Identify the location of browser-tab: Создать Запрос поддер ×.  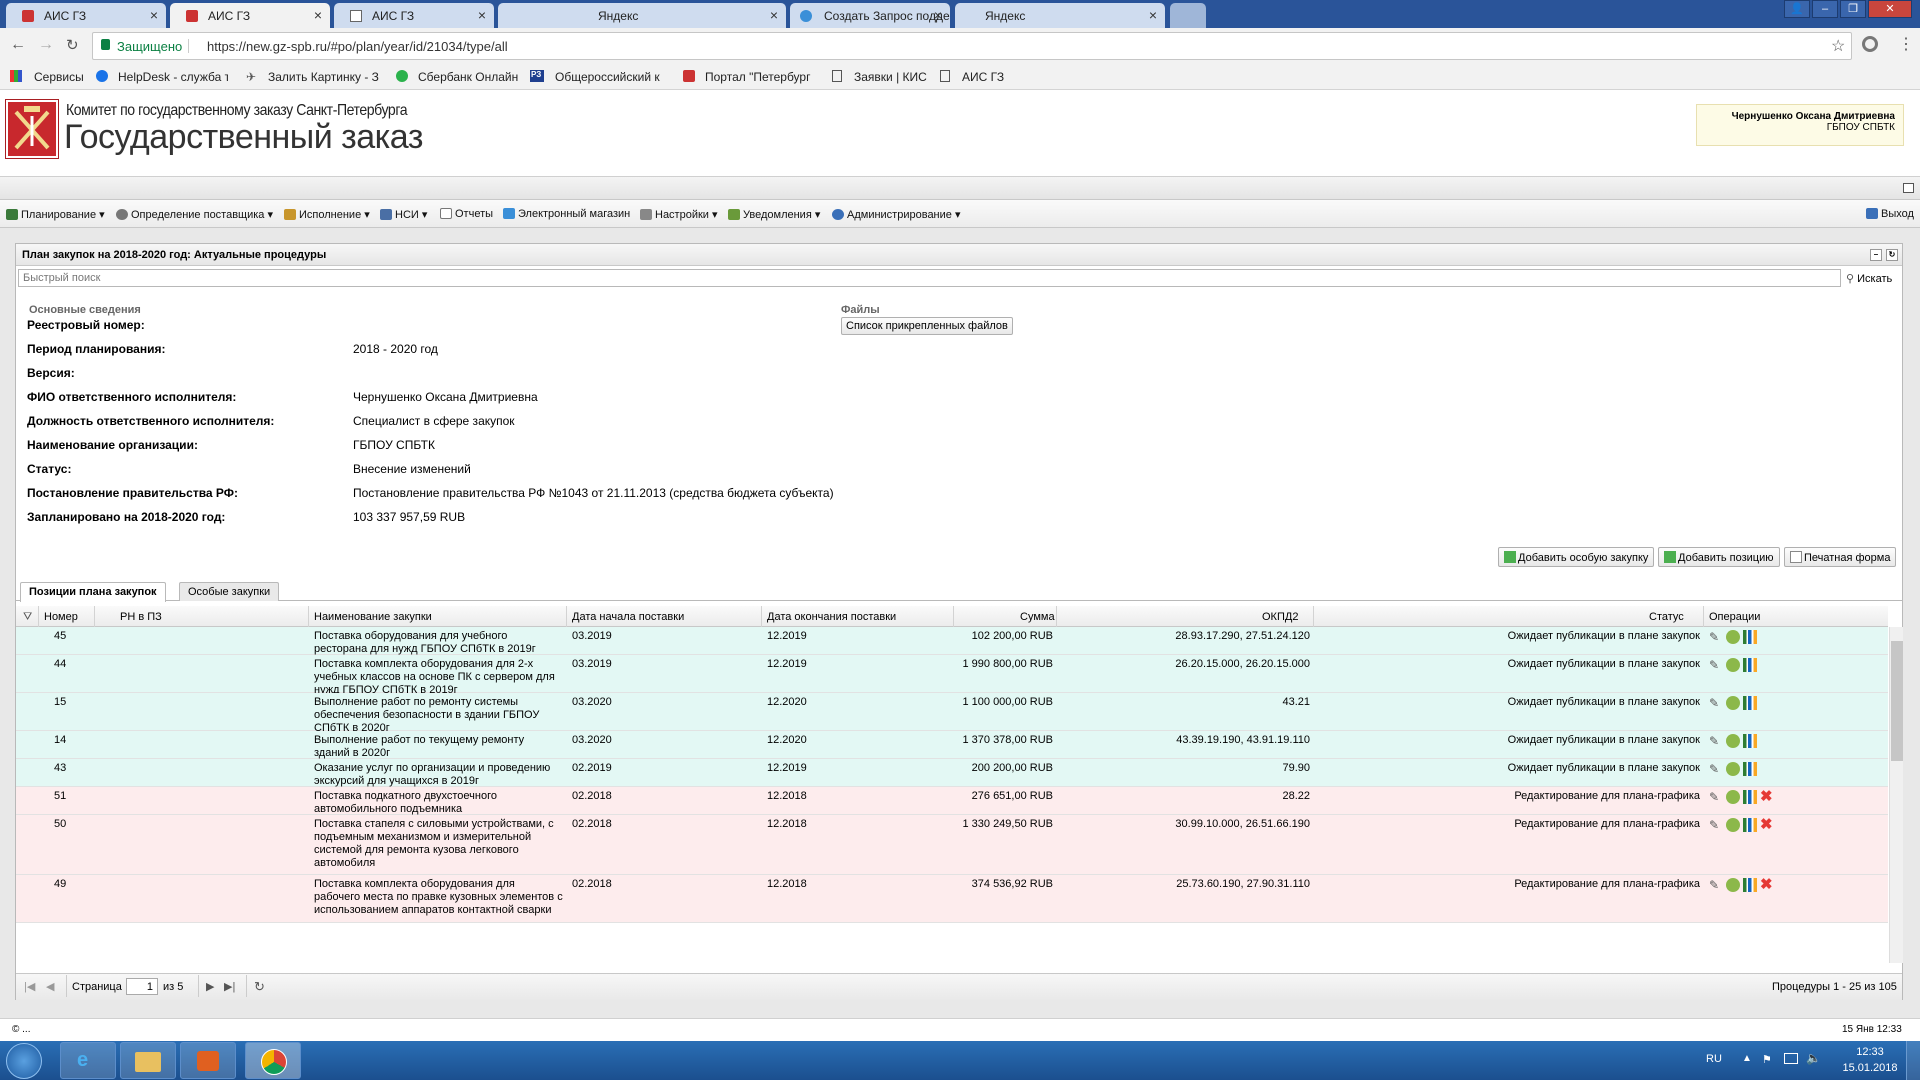
(870, 15).